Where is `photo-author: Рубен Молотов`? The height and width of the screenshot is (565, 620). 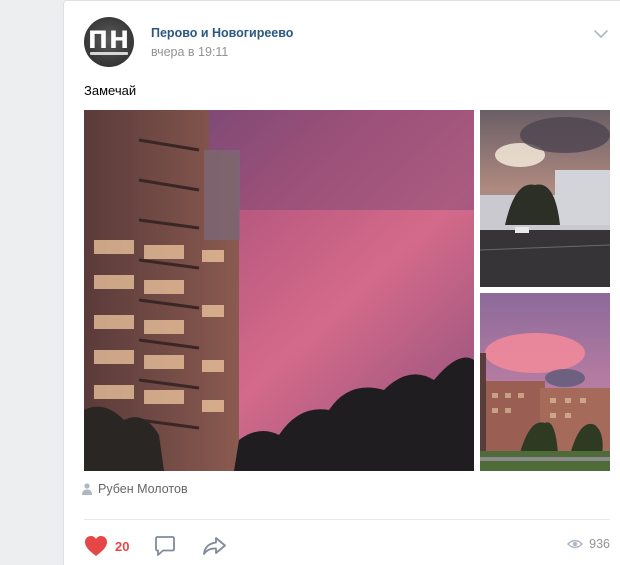
photo-author: Рубен Молотов is located at coordinates (135, 489).